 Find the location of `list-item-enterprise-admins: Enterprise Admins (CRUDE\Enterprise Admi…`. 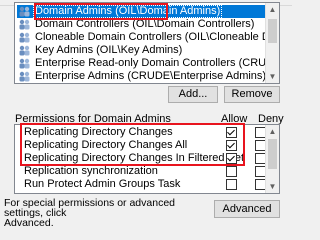

list-item-enterprise-admins: Enterprise Admins (CRUDE\Enterprise Admi… is located at coordinates (142, 76).